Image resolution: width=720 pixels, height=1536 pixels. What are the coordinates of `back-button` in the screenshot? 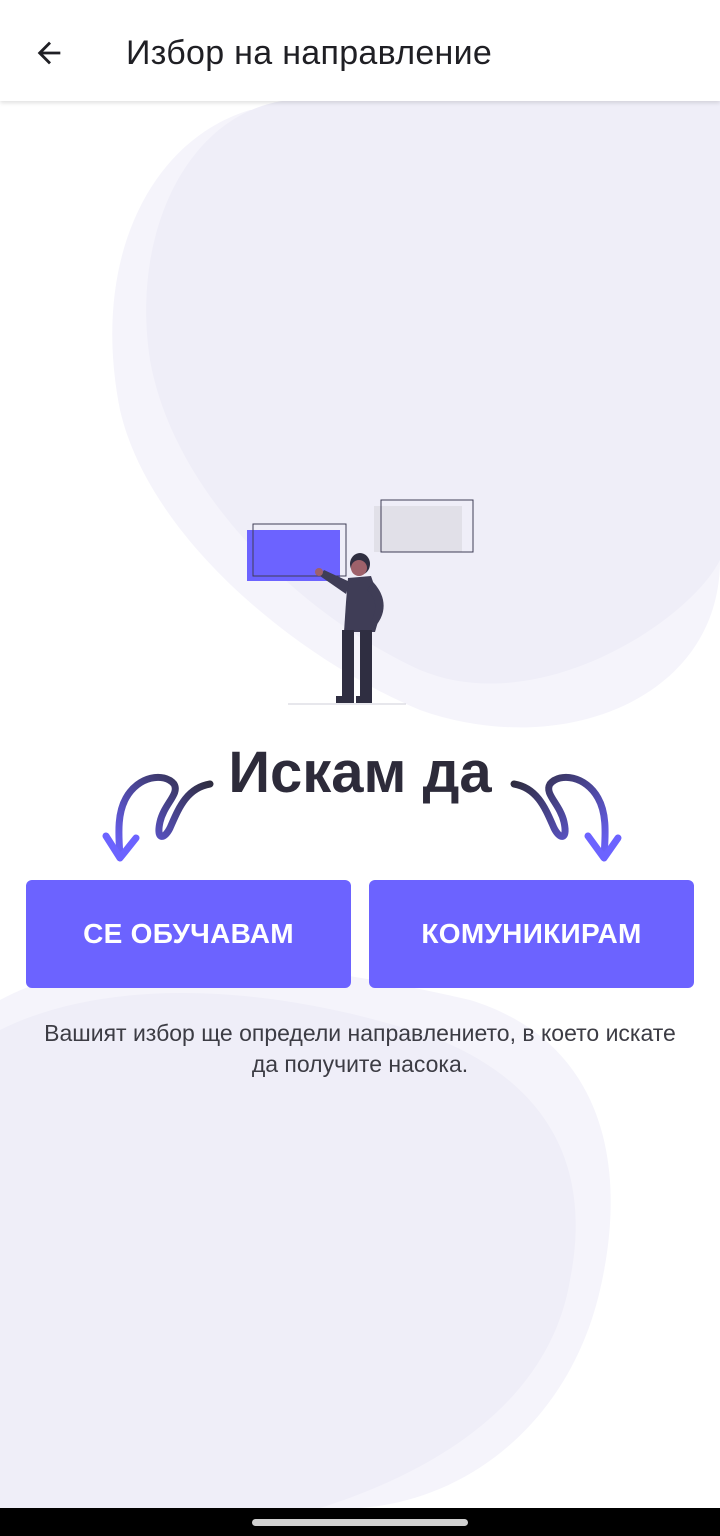 It's located at (49, 53).